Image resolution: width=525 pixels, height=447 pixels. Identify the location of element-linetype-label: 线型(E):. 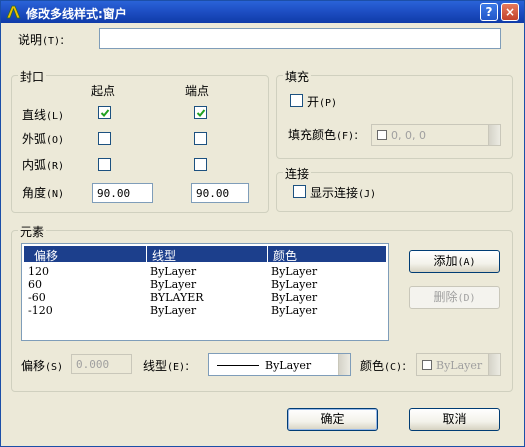
(166, 366).